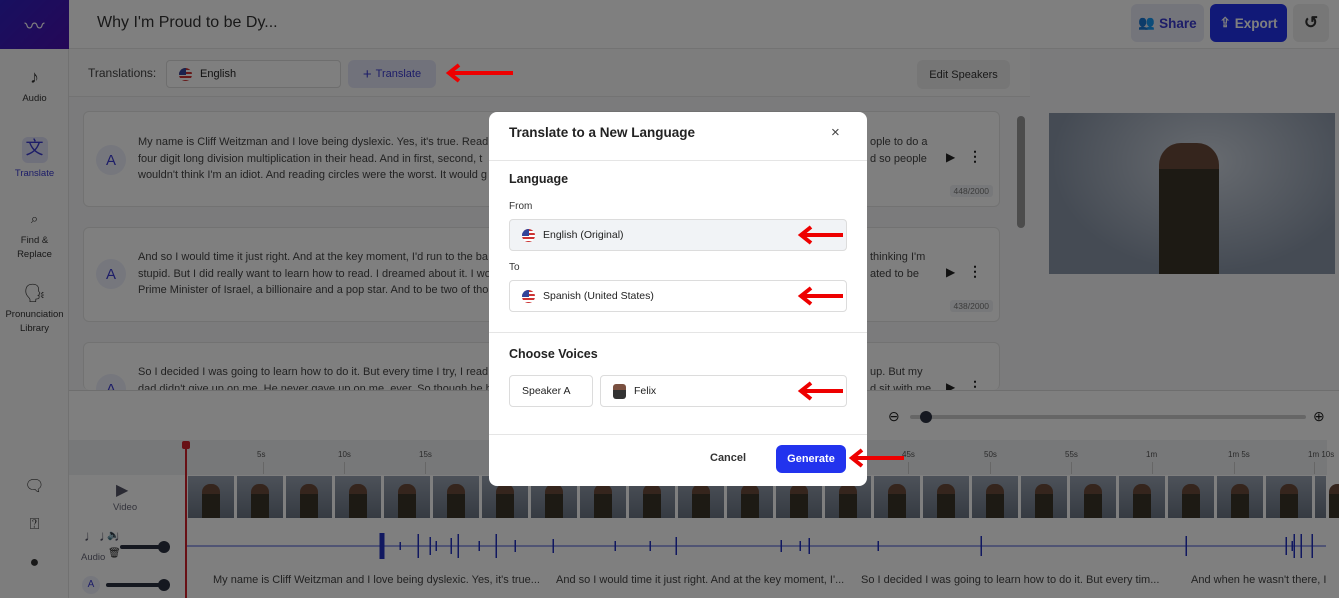  I want to click on speaker-label-field: Speaker A, so click(551, 391).